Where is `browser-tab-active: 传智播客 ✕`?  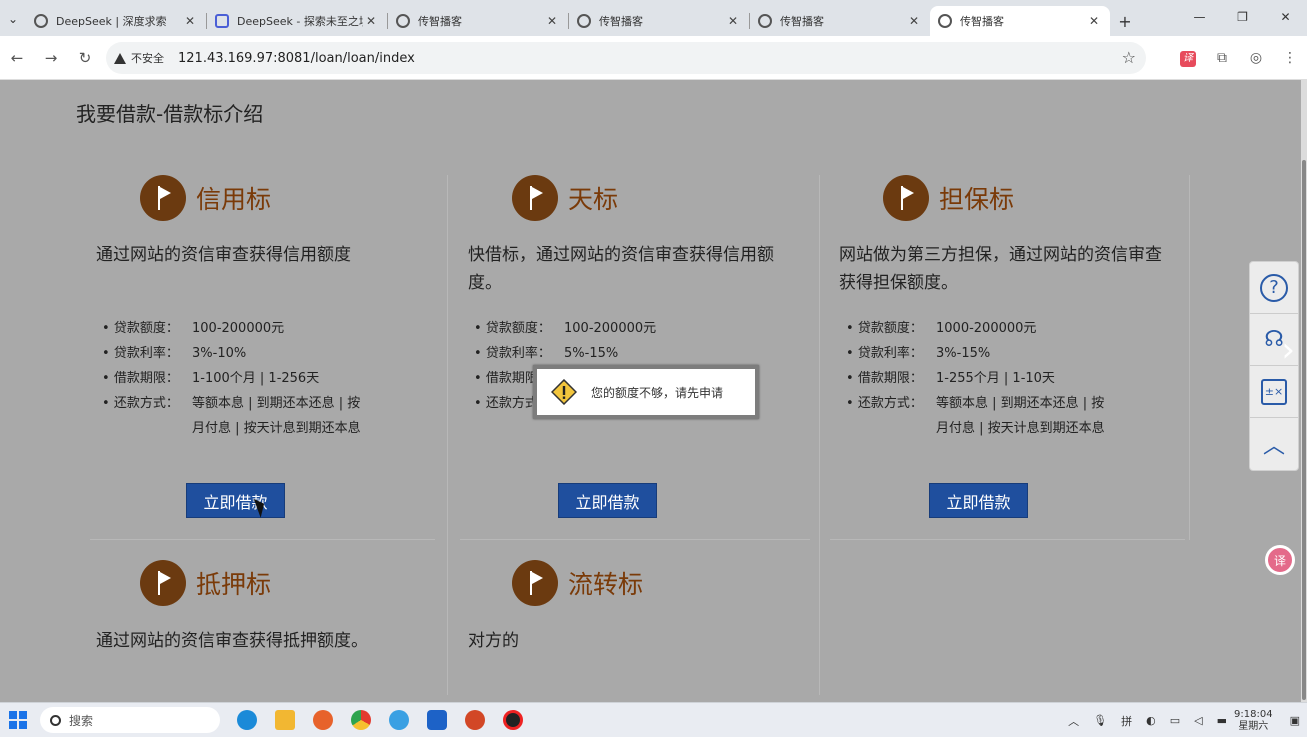
browser-tab-active: 传智播客 ✕ is located at coordinates (1020, 21).